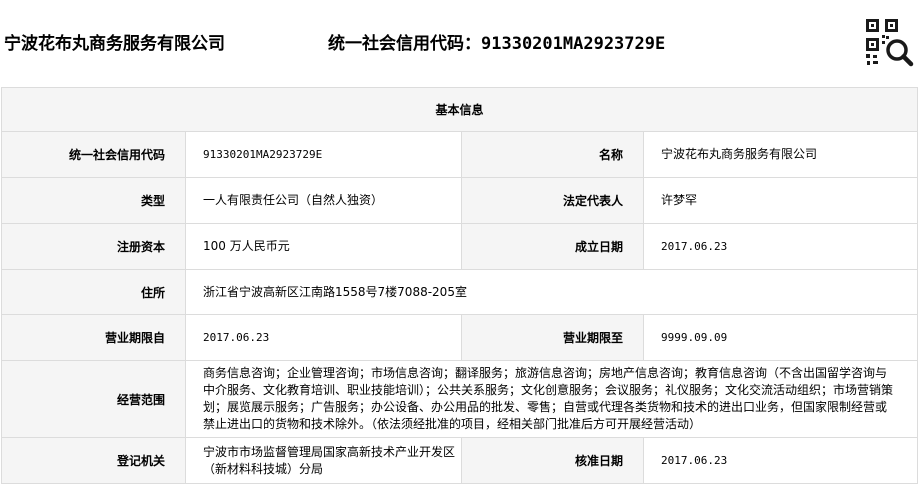 The image size is (918, 495). Describe the element at coordinates (552, 200) in the screenshot. I see `legal-rep-label-cell: 法定代表人` at that location.